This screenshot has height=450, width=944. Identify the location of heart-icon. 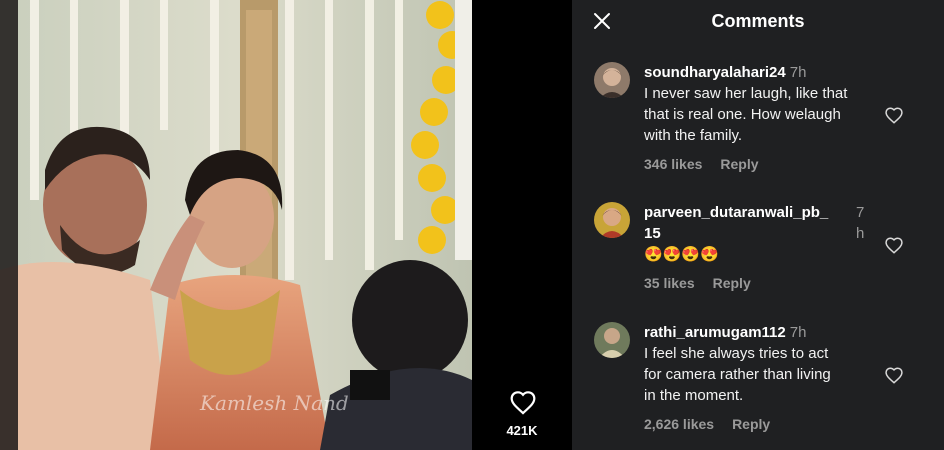
(523, 403).